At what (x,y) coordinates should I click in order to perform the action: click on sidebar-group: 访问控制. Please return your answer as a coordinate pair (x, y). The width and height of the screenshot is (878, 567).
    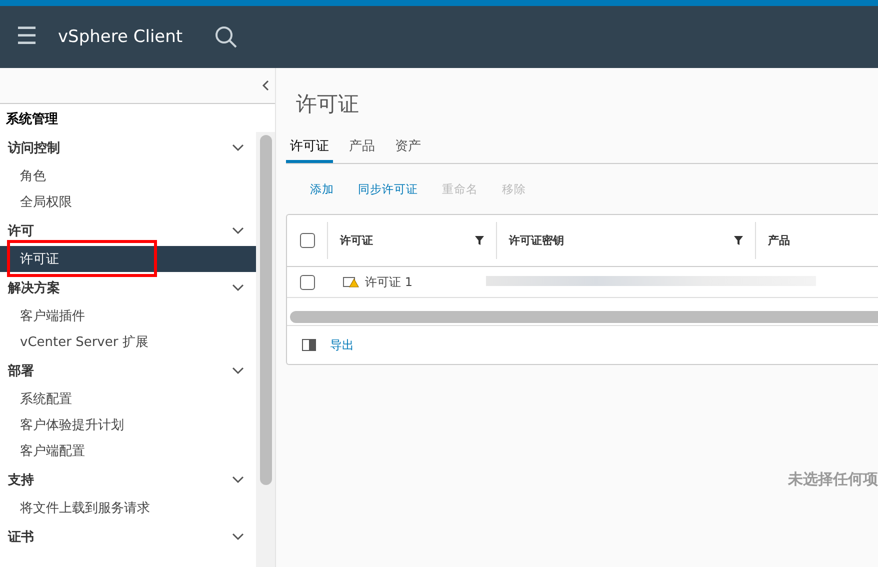
    Looking at the image, I should click on (128, 147).